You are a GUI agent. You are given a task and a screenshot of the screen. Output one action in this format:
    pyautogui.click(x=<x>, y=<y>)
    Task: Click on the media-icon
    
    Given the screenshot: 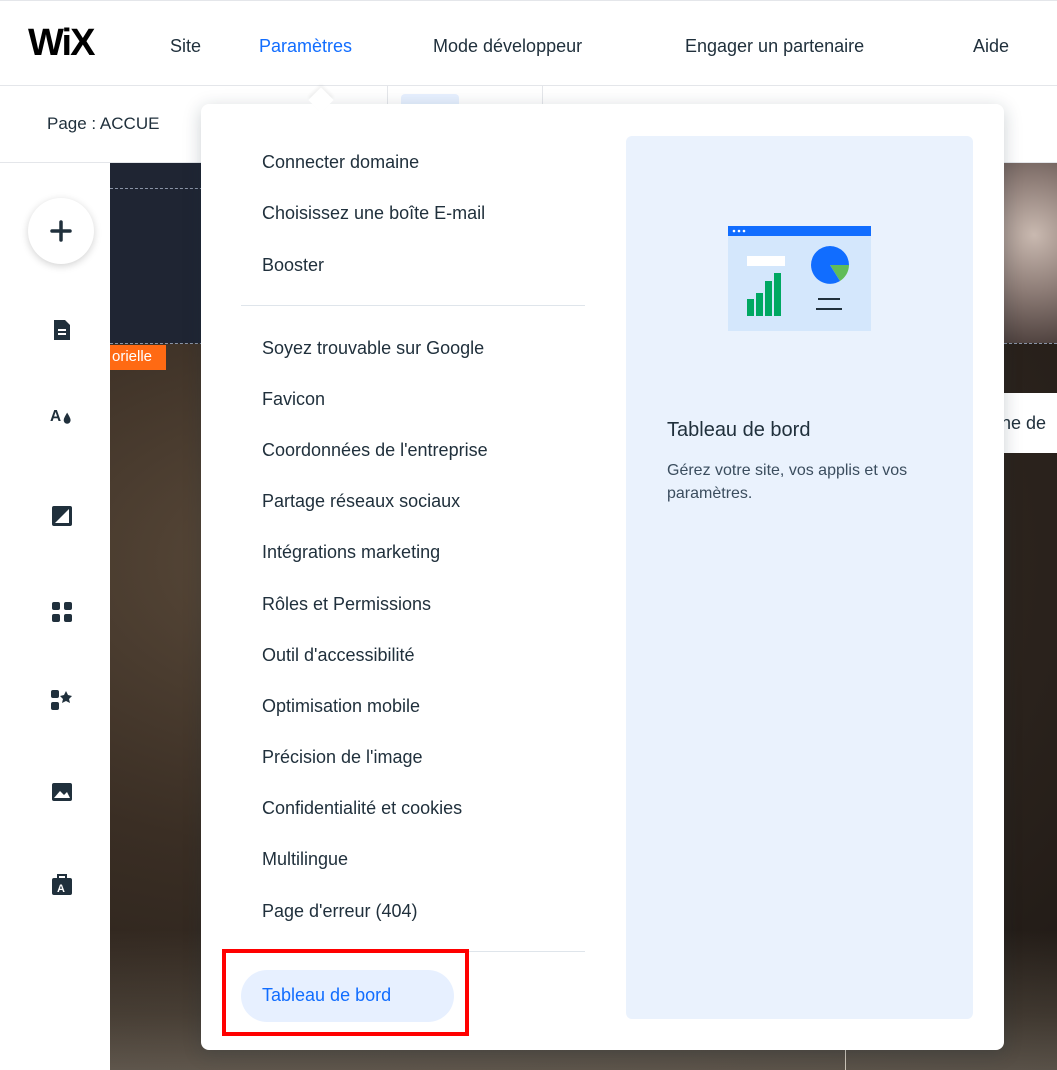 What is the action you would take?
    pyautogui.click(x=62, y=792)
    